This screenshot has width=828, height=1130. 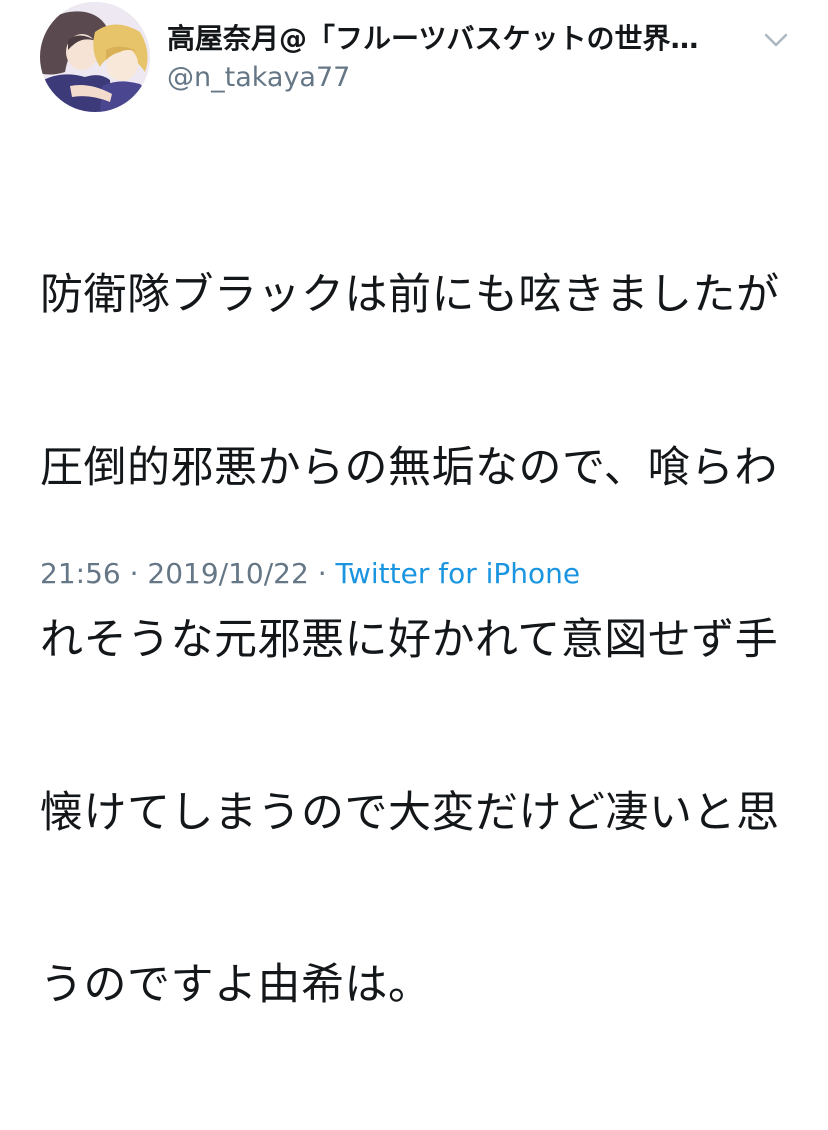 I want to click on chevron-down-icon, so click(x=776, y=40).